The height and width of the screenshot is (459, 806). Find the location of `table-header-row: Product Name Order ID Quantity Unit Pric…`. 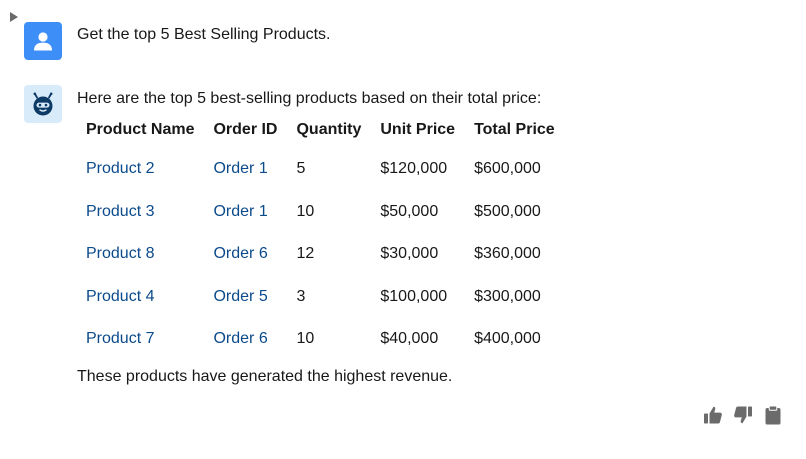

table-header-row: Product Name Order ID Quantity Unit Pric… is located at coordinates (321, 130).